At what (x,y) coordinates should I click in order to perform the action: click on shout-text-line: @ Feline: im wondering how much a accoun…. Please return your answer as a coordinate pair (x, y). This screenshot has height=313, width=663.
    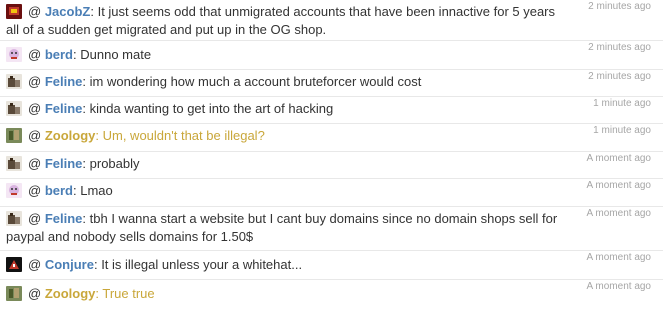
    Looking at the image, I should click on (286, 82).